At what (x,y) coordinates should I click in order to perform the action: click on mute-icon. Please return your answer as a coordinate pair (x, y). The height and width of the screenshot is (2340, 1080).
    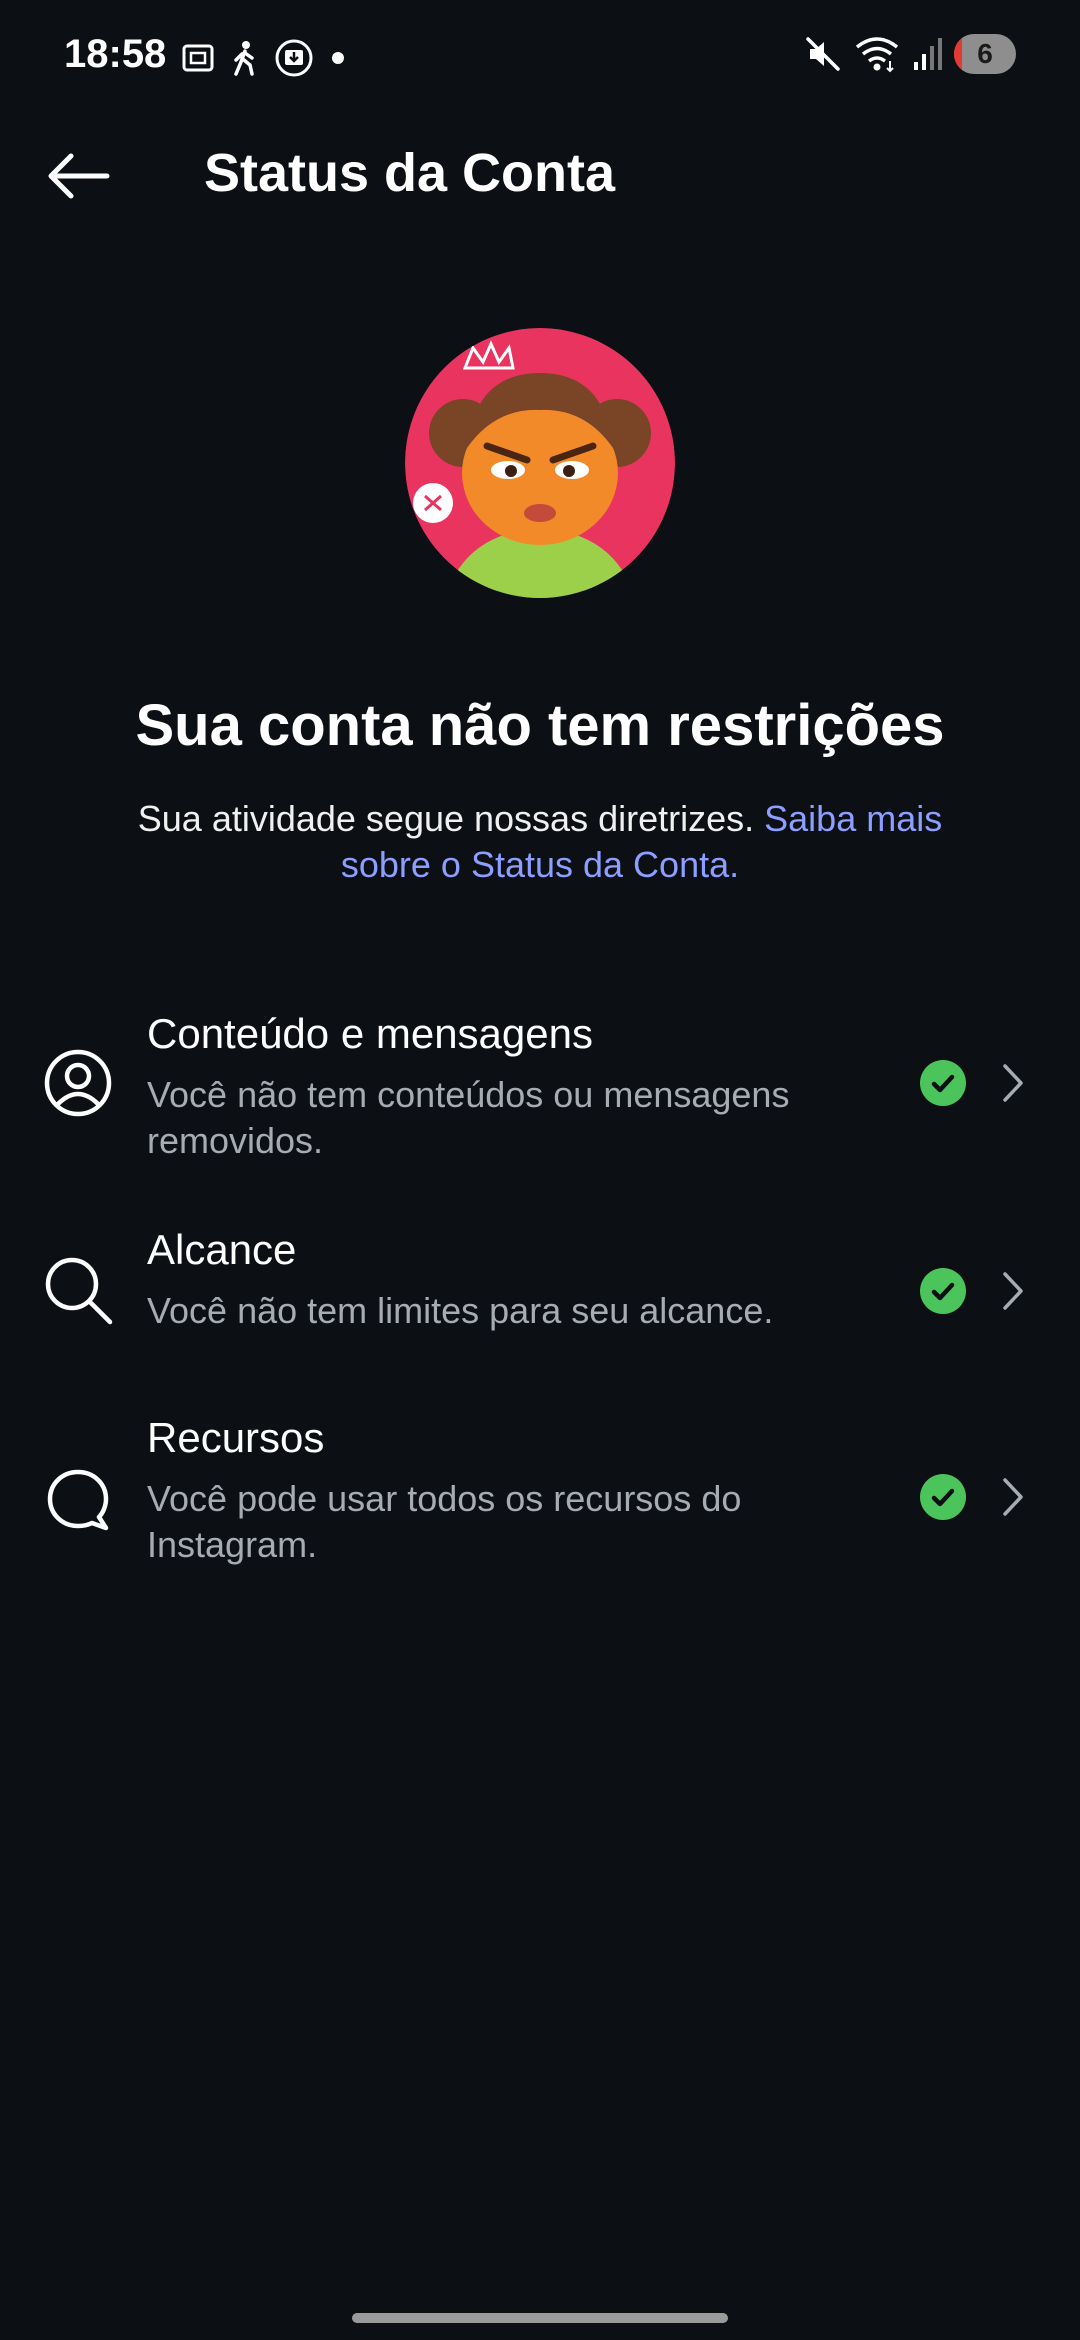
    Looking at the image, I should click on (823, 54).